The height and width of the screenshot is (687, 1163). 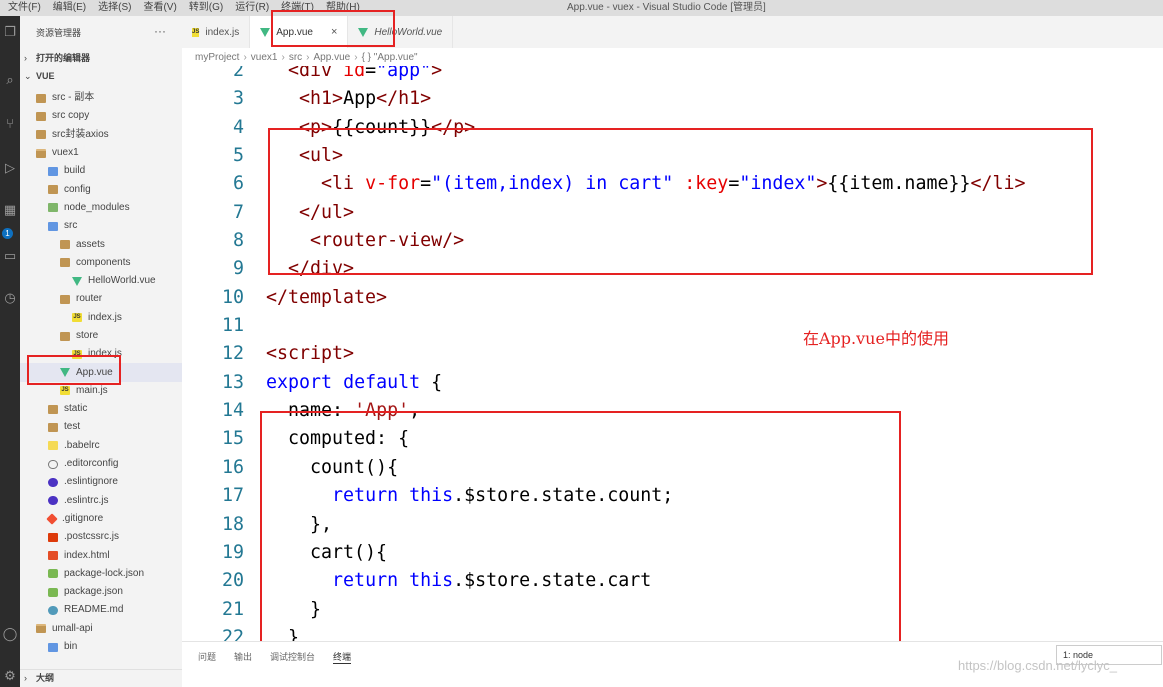 What do you see at coordinates (232, 496) in the screenshot?
I see `line-number: 17` at bounding box center [232, 496].